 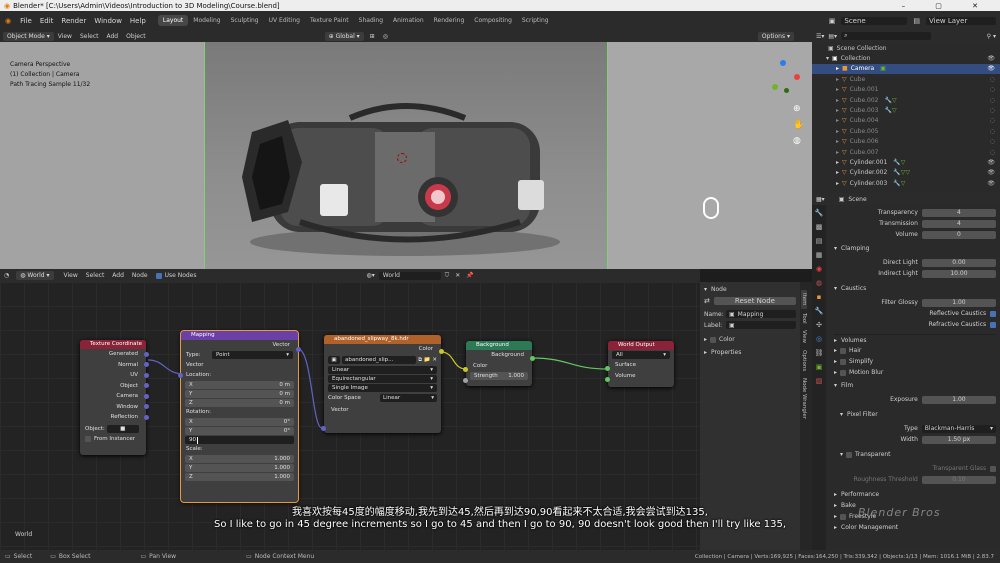 I want to click on tab-uv-editing: UV Editing, so click(x=284, y=20).